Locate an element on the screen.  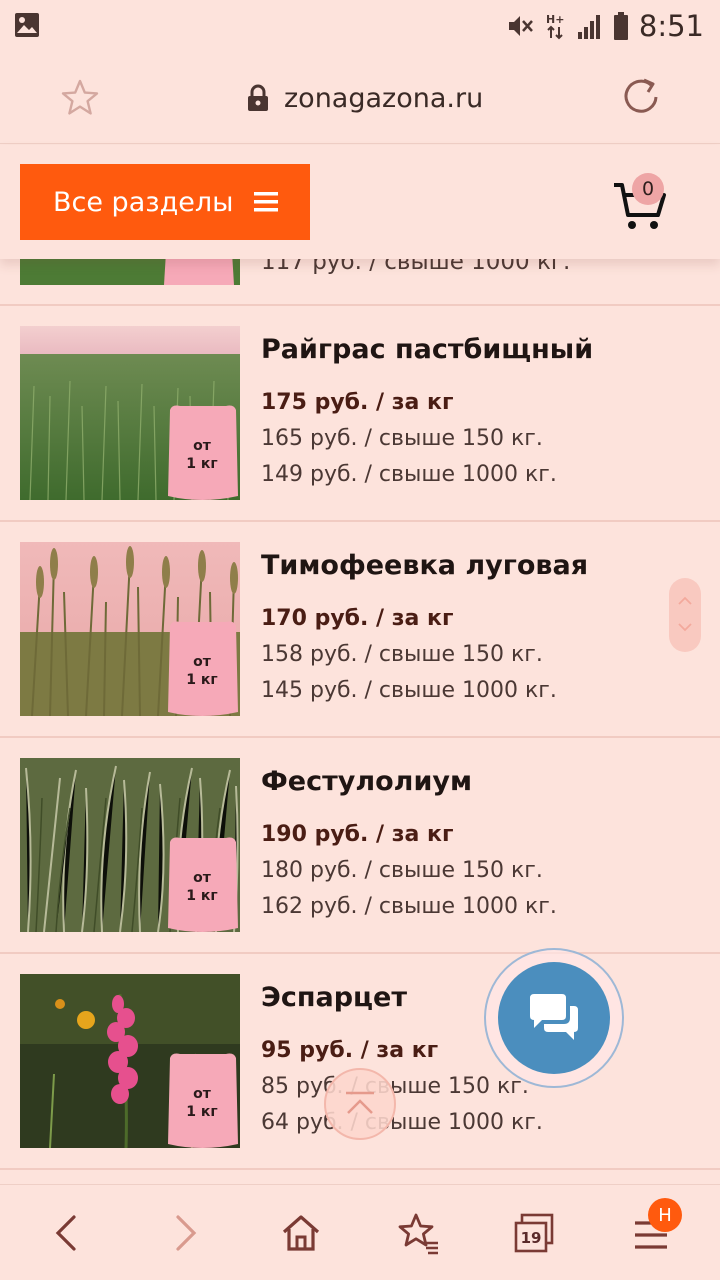
price-over-1000: 145 руб. / свыше 1000 кг. is located at coordinates (409, 690).